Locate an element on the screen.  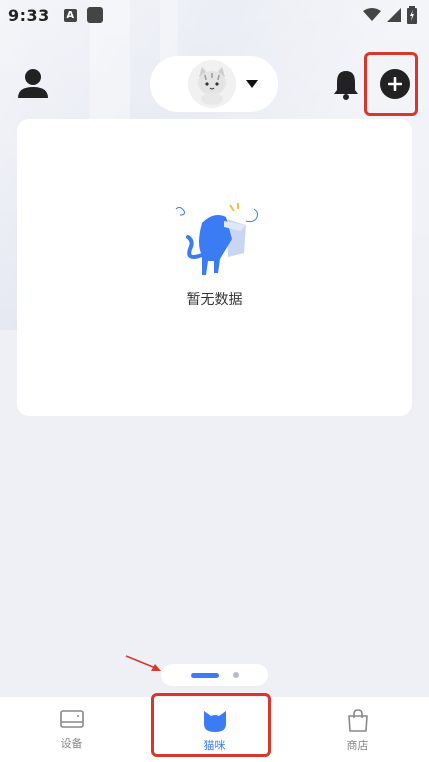
person-icon is located at coordinates (33, 83).